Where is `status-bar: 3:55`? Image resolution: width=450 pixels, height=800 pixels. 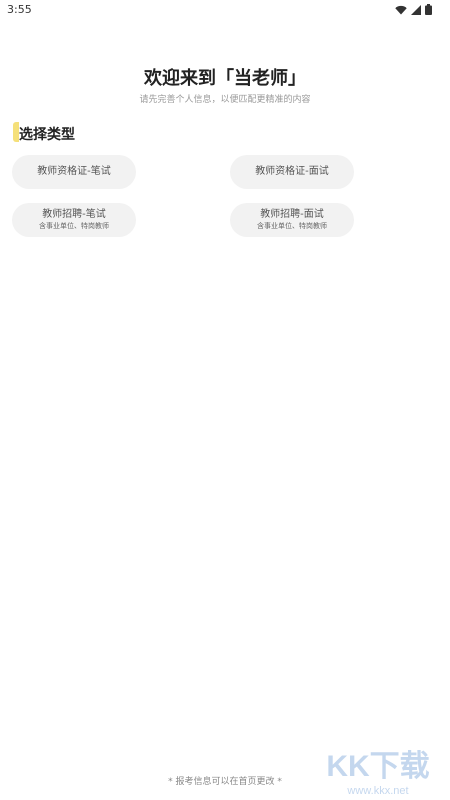 status-bar: 3:55 is located at coordinates (225, 11).